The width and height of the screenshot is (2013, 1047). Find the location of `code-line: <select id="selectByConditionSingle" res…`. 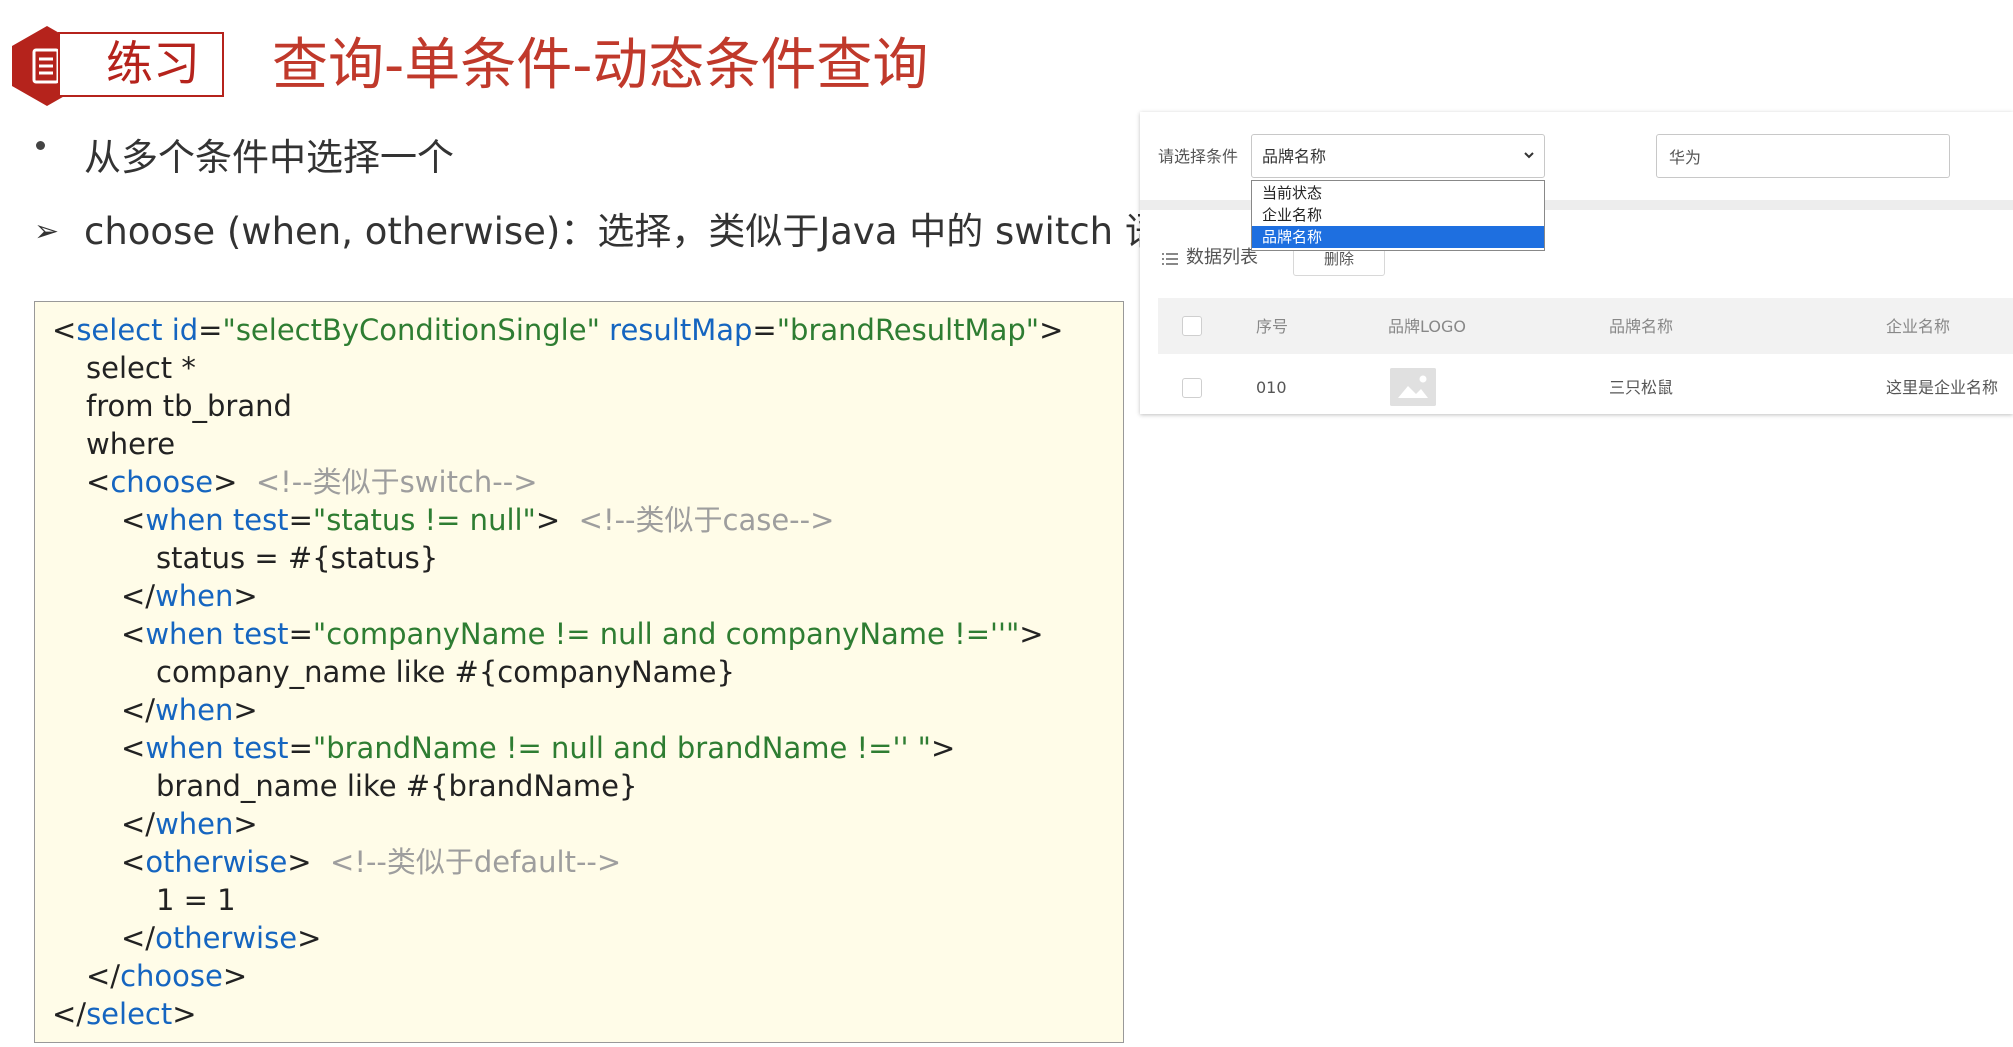

code-line: <select id="selectByConditionSingle" res… is located at coordinates (558, 330).